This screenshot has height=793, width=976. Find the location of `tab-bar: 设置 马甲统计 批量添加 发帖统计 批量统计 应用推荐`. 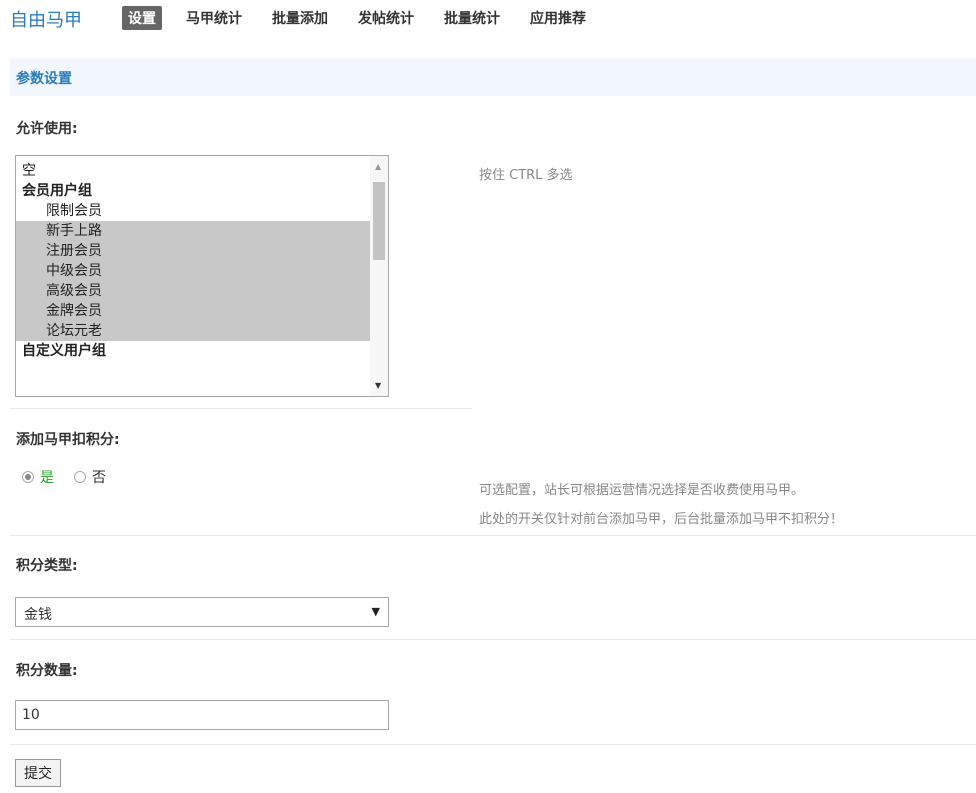

tab-bar: 设置 马甲统计 批量添加 发帖统计 批量统计 应用推荐 is located at coordinates (357, 18).